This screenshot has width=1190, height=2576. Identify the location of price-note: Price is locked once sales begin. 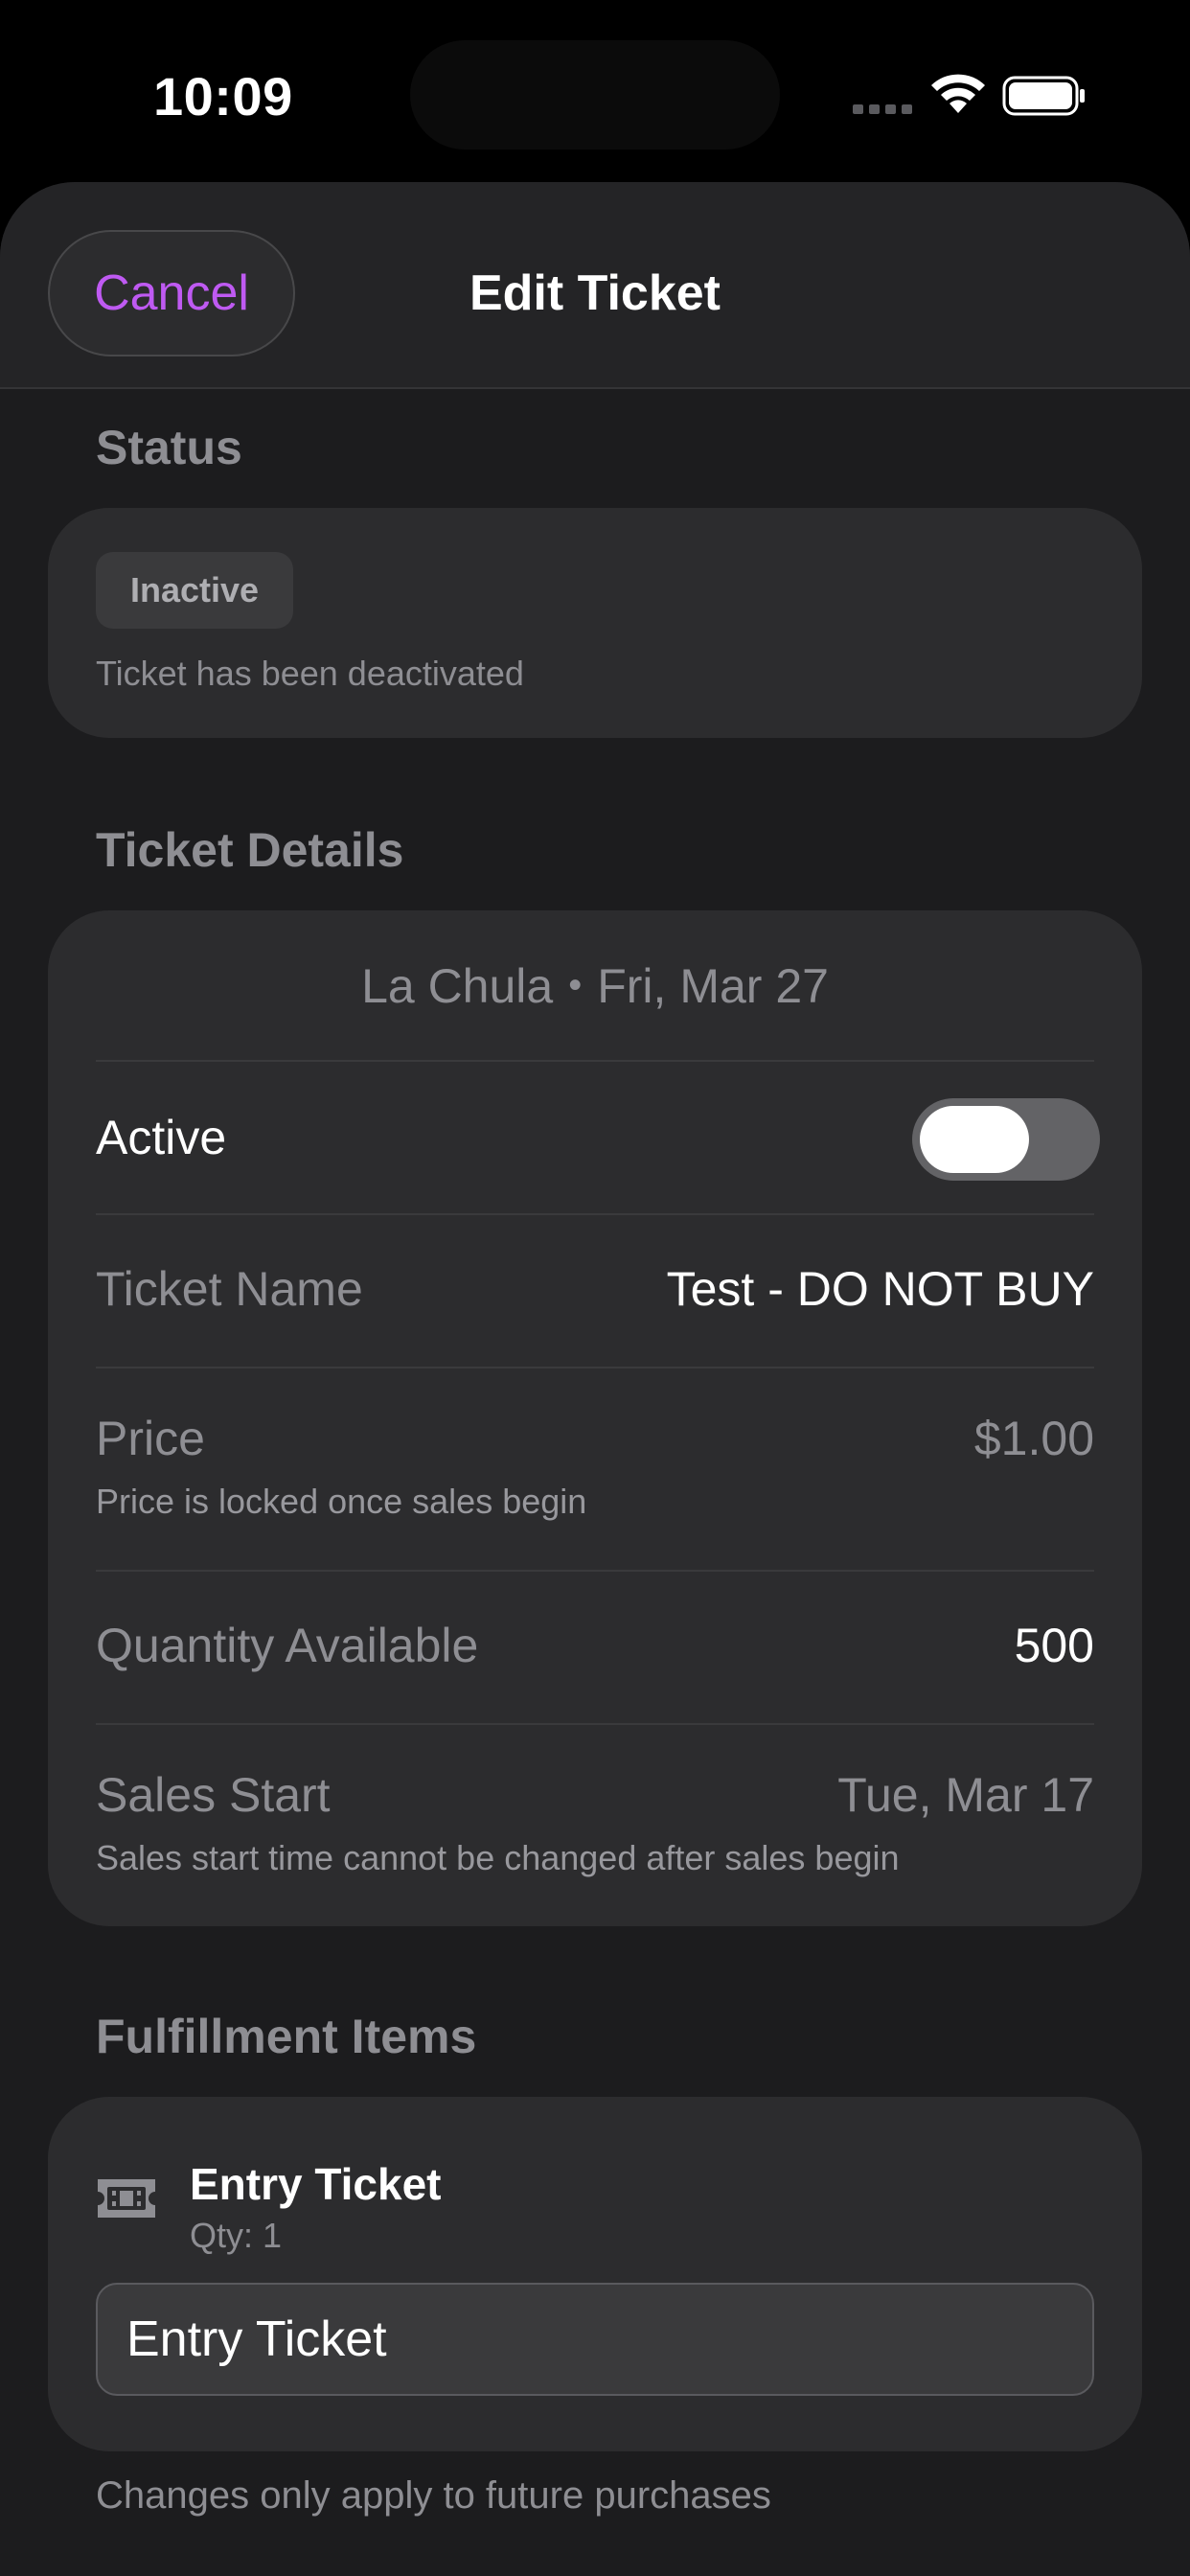
(342, 1502).